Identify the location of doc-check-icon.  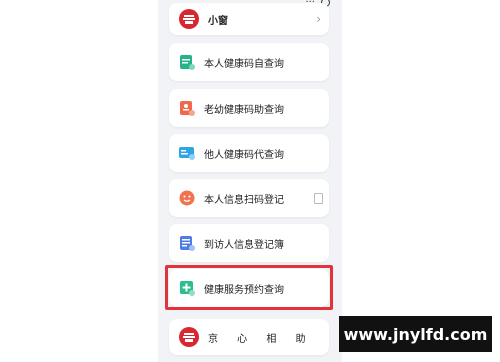
(187, 62).